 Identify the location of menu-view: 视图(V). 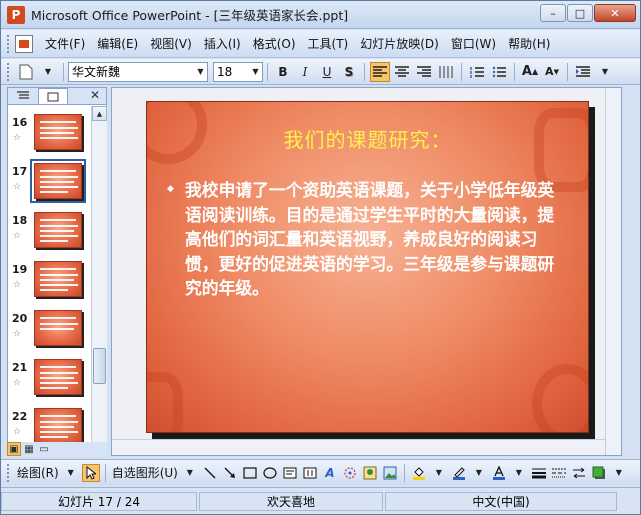
(171, 44).